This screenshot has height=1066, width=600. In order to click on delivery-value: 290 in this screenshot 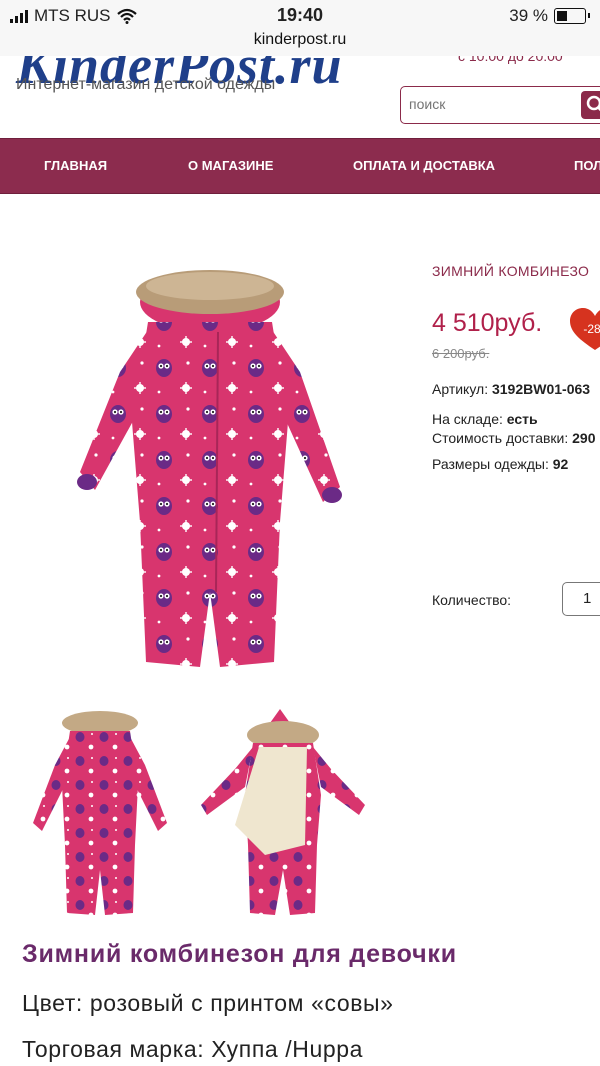, I will do `click(584, 438)`.